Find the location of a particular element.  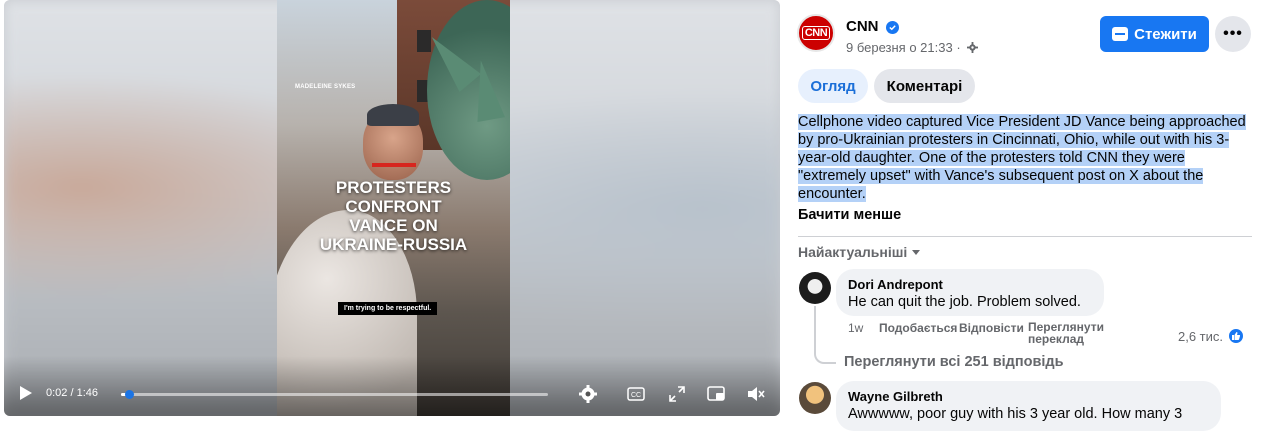

video-red-bar is located at coordinates (394, 165).